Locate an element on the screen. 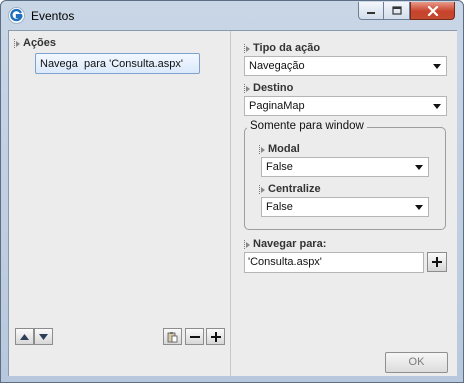 This screenshot has height=383, width=464. destino-label-text: Destino is located at coordinates (273, 88).